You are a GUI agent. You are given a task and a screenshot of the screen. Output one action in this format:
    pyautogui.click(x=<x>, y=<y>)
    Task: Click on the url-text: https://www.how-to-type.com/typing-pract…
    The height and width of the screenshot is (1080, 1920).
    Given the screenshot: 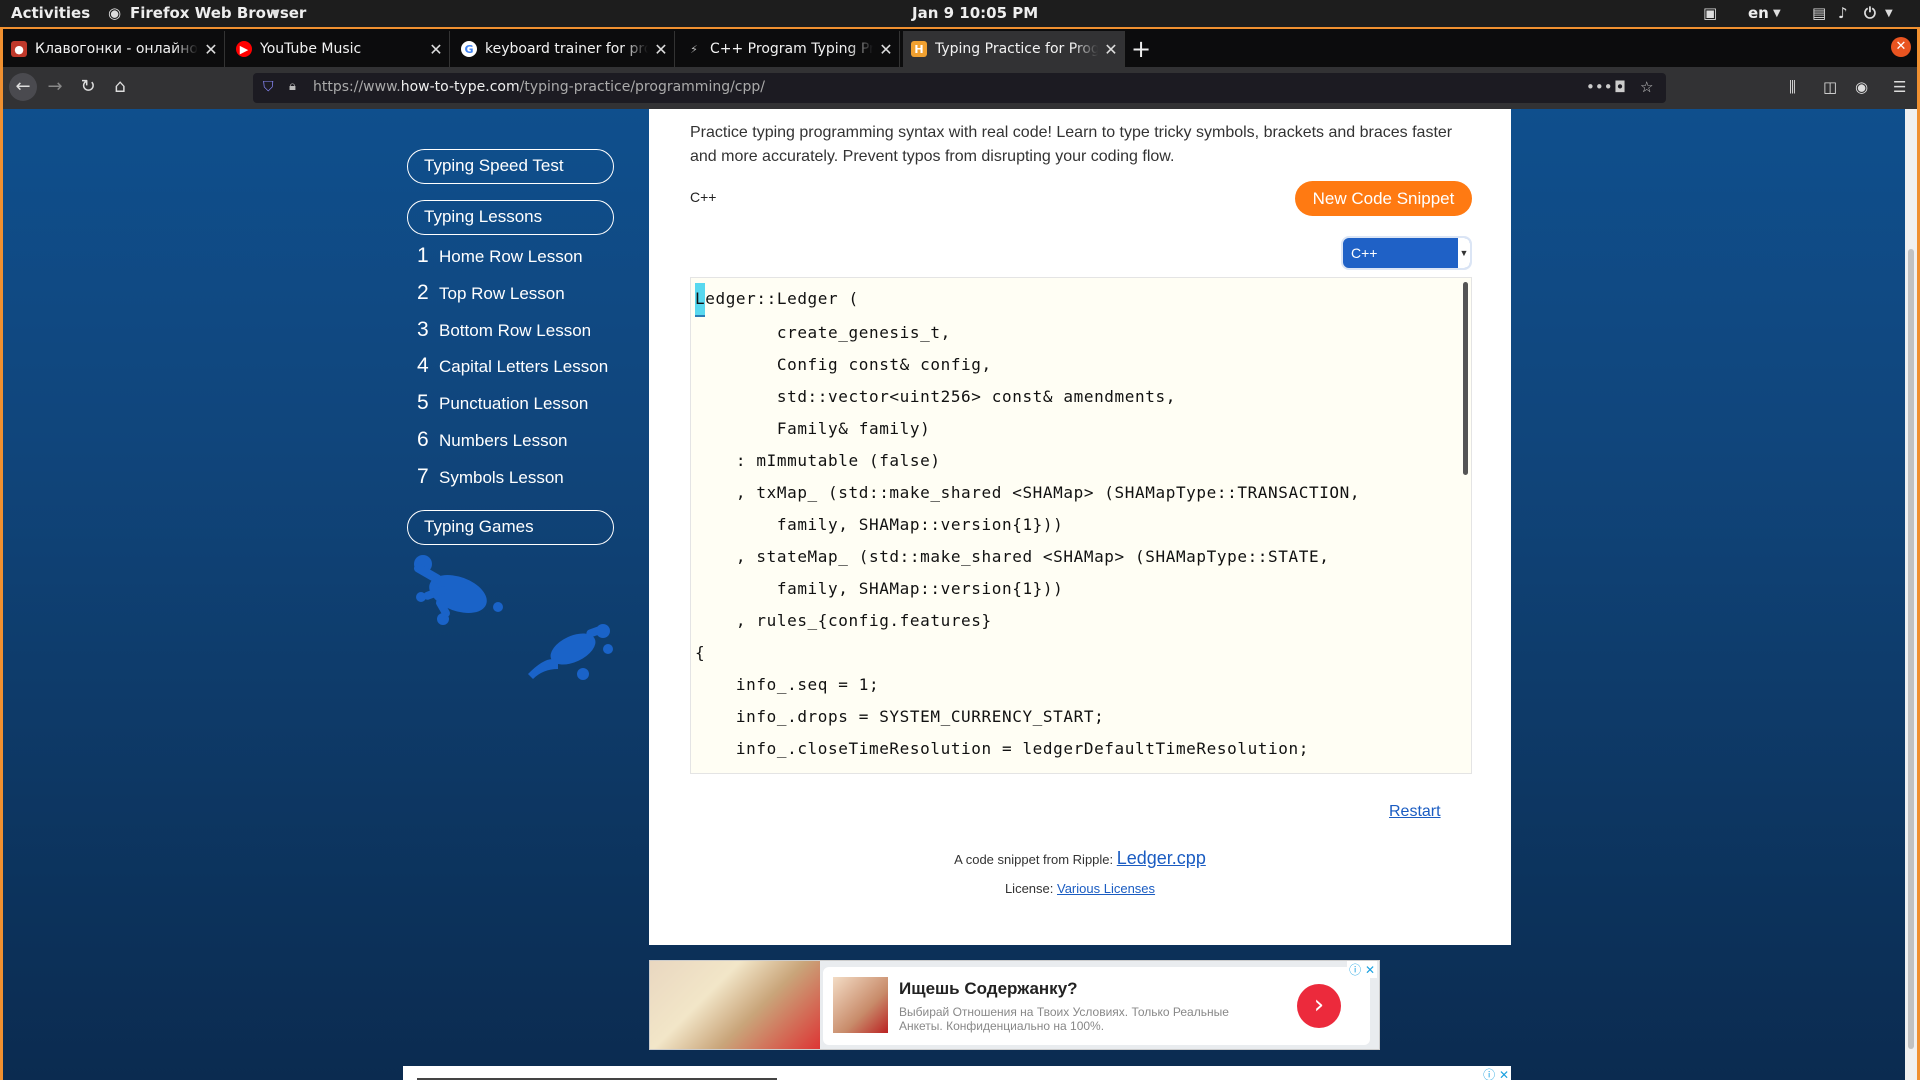 What is the action you would take?
    pyautogui.click(x=539, y=87)
    